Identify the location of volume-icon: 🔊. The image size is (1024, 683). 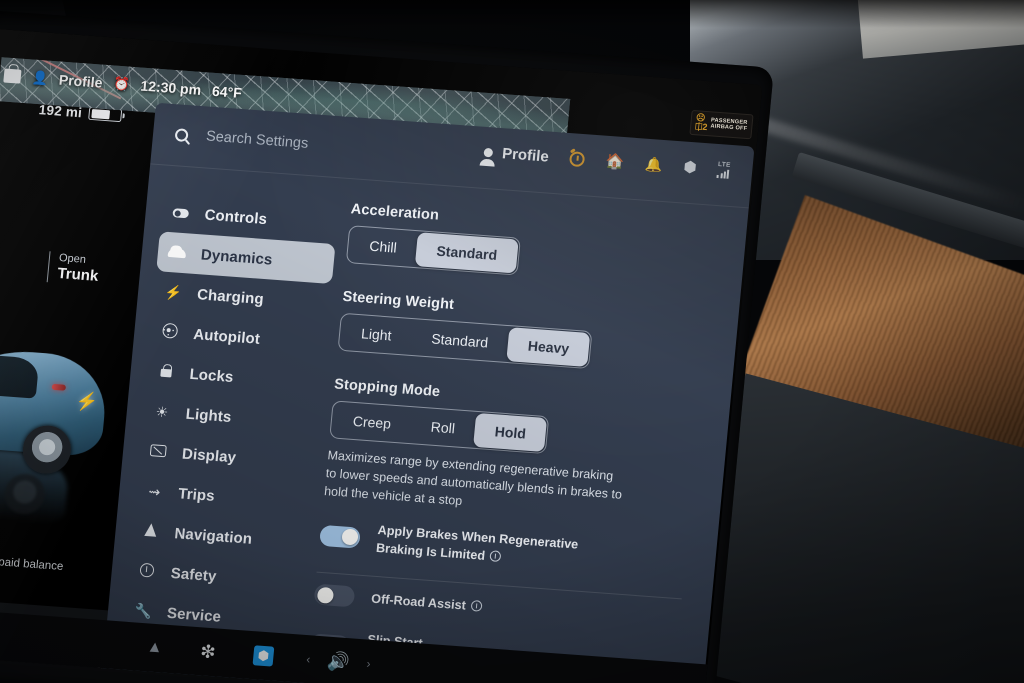
(338, 661).